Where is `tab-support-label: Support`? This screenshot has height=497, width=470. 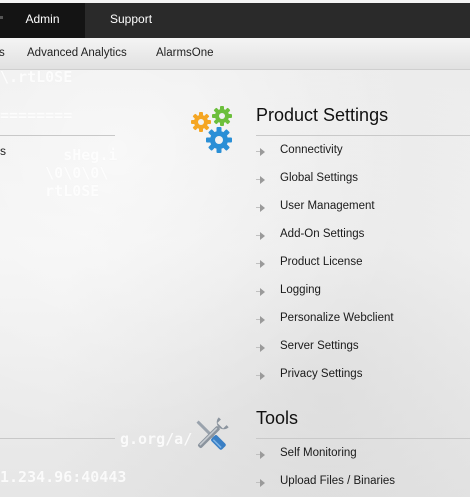
tab-support-label: Support is located at coordinates (131, 19).